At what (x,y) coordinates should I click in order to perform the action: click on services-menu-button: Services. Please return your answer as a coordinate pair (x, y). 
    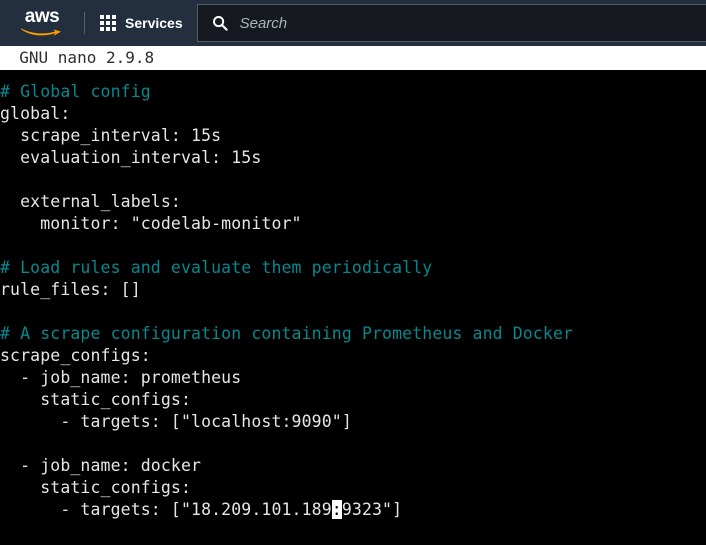
    Looking at the image, I should click on (141, 23).